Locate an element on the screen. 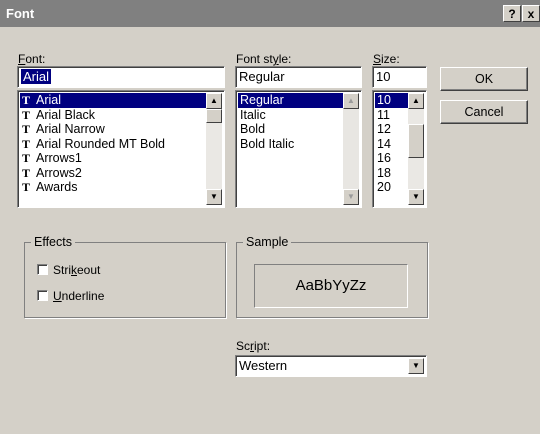 This screenshot has width=540, height=434. size-input: 10 is located at coordinates (399, 77).